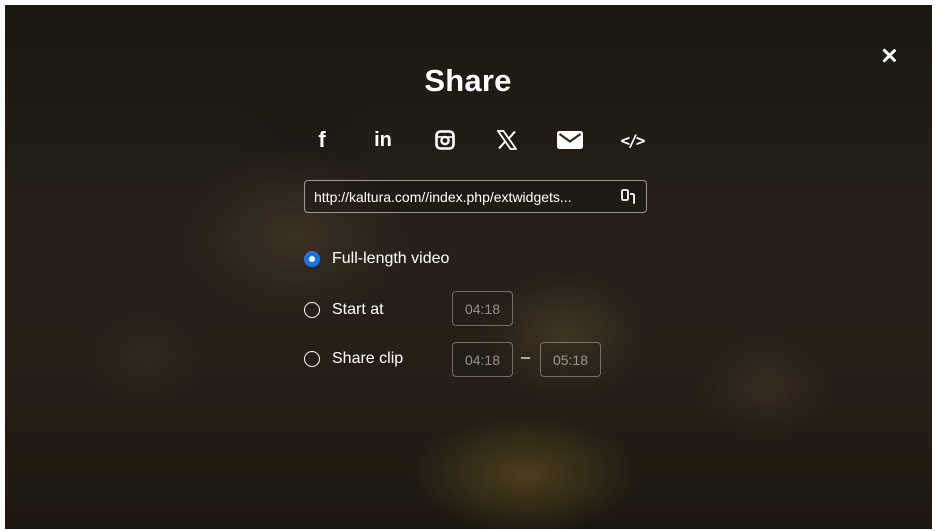  What do you see at coordinates (312, 259) in the screenshot?
I see `radio-full-length` at bounding box center [312, 259].